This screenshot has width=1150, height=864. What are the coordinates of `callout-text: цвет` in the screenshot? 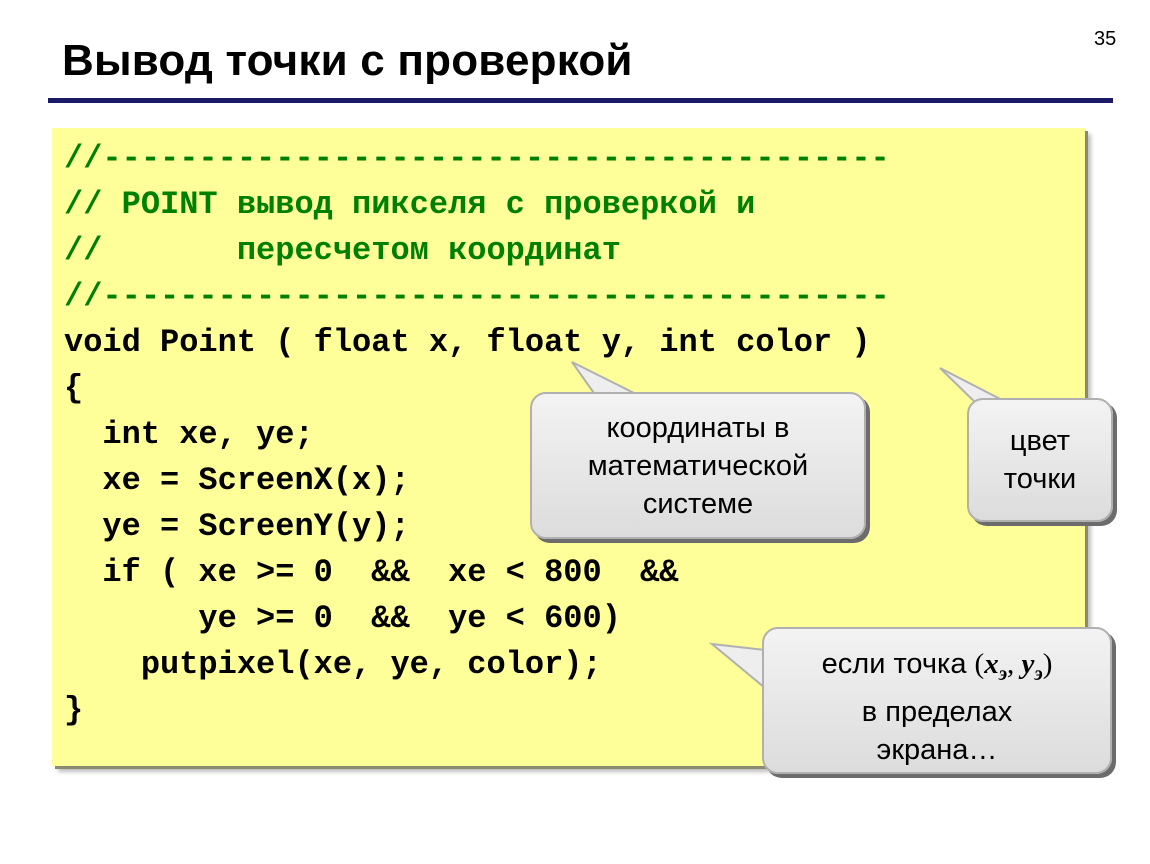 It's located at (1040, 441).